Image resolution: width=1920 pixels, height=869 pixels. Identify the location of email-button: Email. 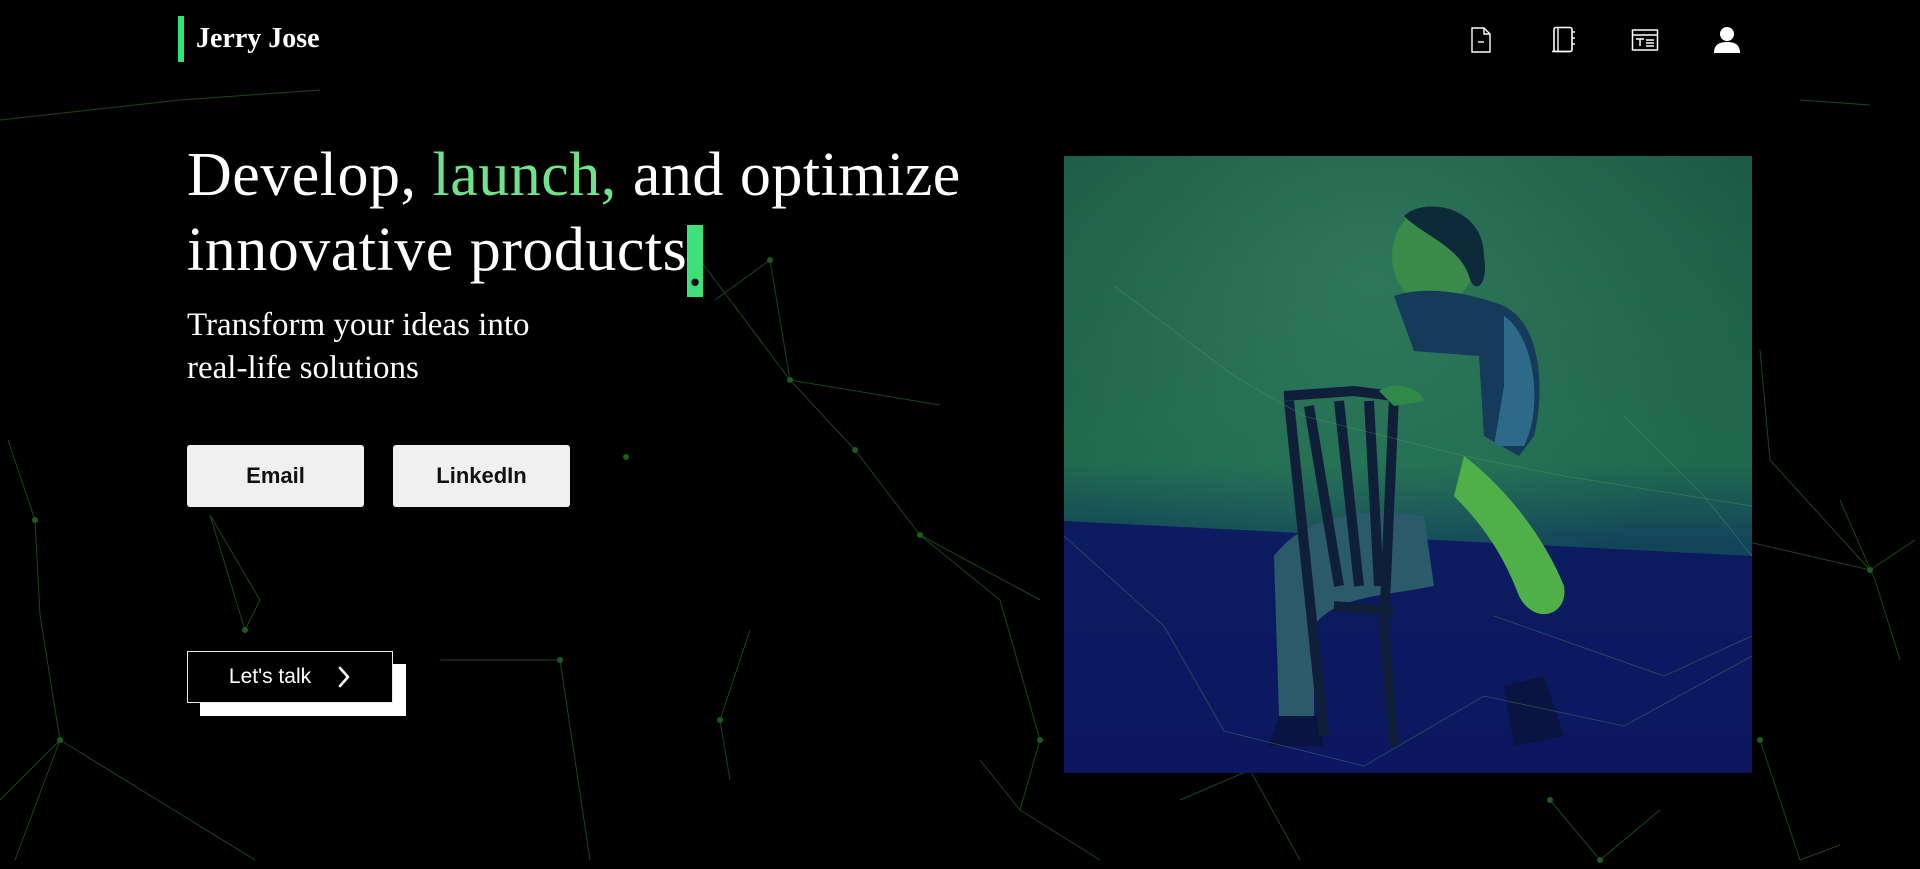
(275, 476).